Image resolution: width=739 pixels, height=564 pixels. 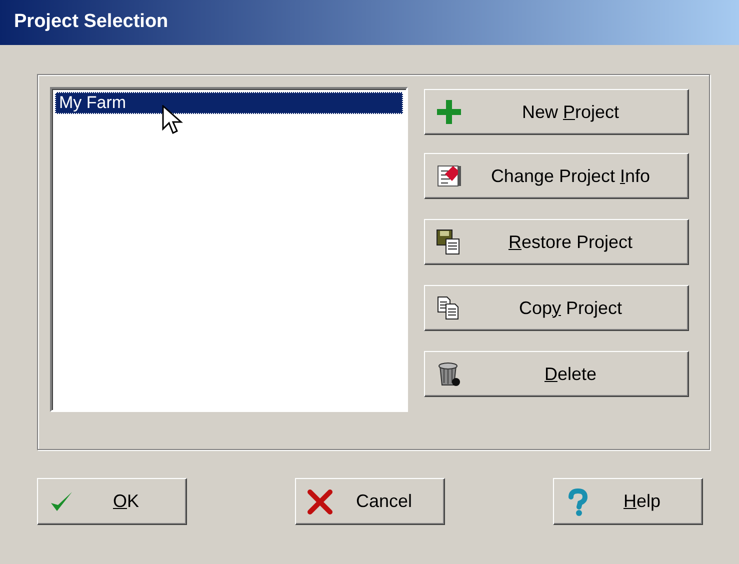 I want to click on action-button: Change Project Info, so click(x=556, y=176).